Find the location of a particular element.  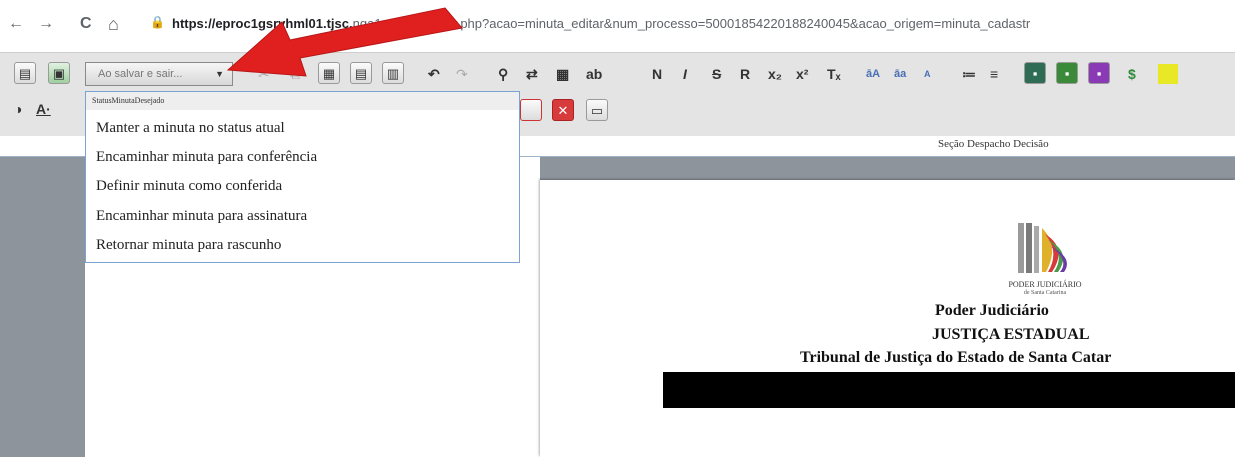

superscript-button: x² is located at coordinates (802, 74).